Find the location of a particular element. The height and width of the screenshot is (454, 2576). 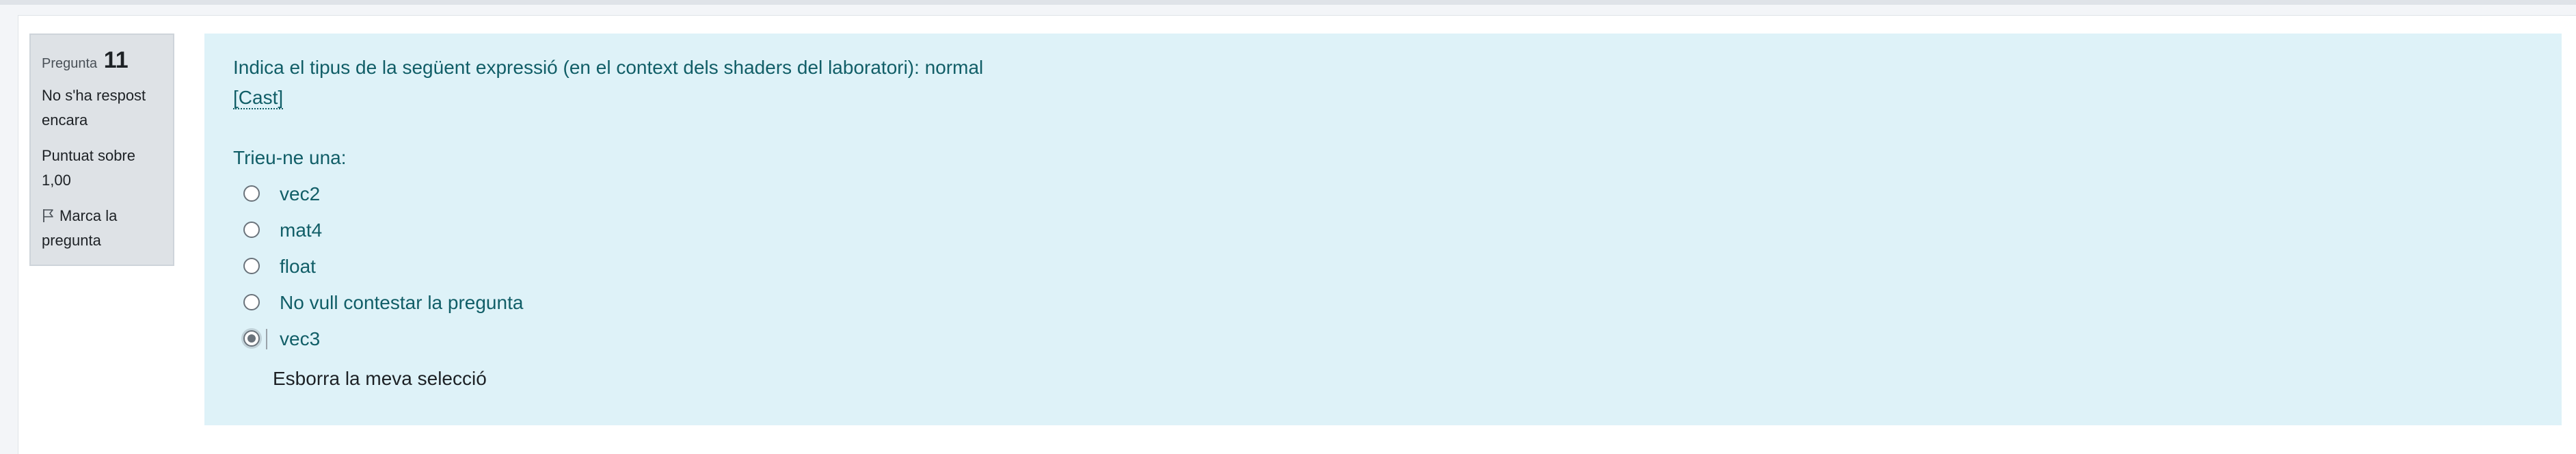

answer-option-float: float is located at coordinates (1397, 266).